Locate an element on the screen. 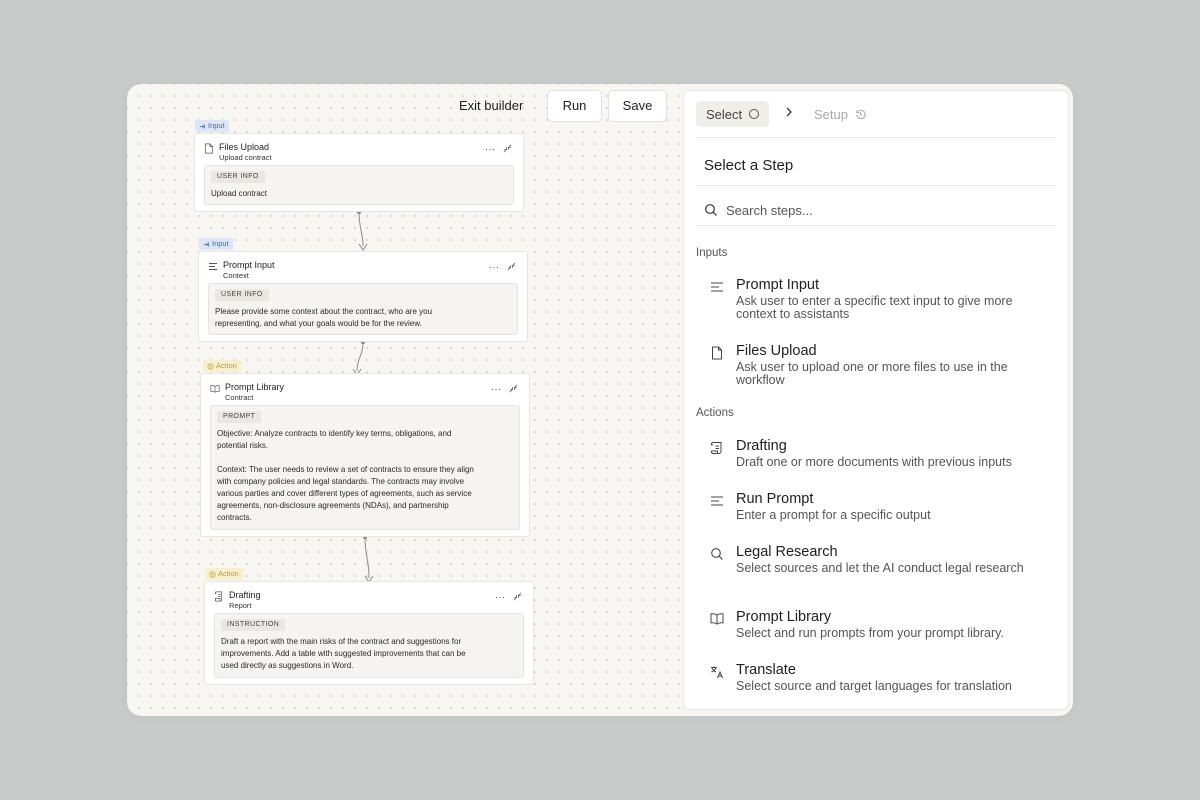  step-name: Legal Research is located at coordinates (787, 552).